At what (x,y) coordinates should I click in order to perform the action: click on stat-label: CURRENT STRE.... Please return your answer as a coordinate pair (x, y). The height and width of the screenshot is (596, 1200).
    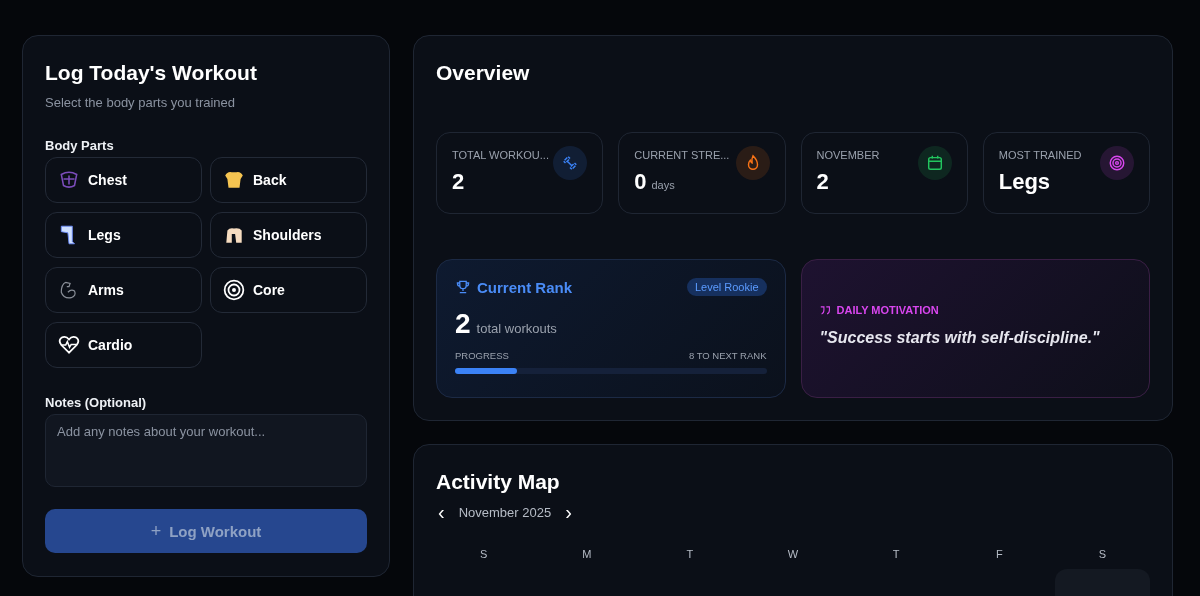
    Looking at the image, I should click on (682, 155).